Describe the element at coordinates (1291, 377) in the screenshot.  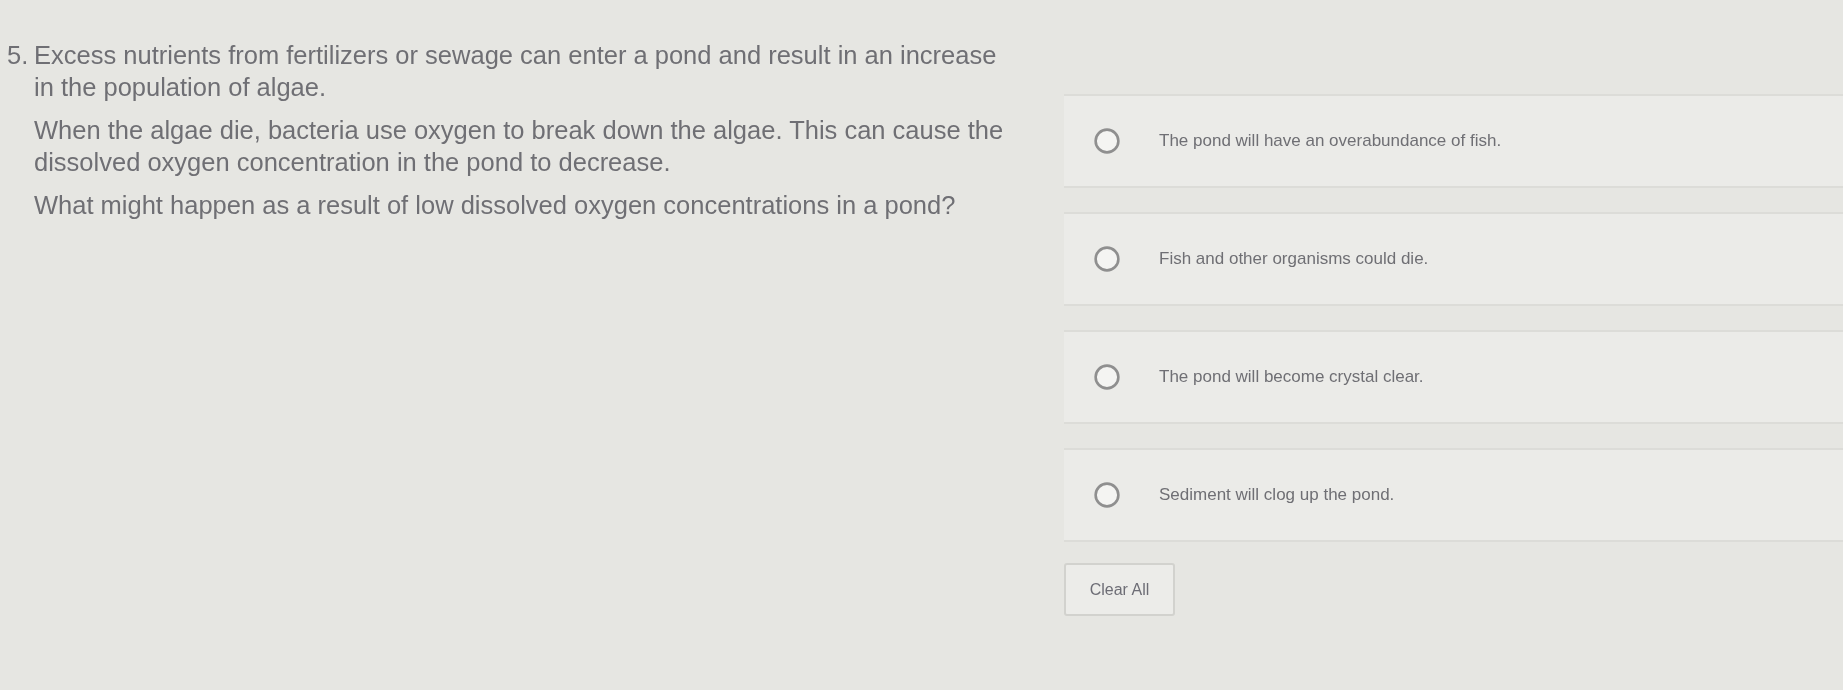
I see `answer-text: The pond will become crystal clear.` at that location.